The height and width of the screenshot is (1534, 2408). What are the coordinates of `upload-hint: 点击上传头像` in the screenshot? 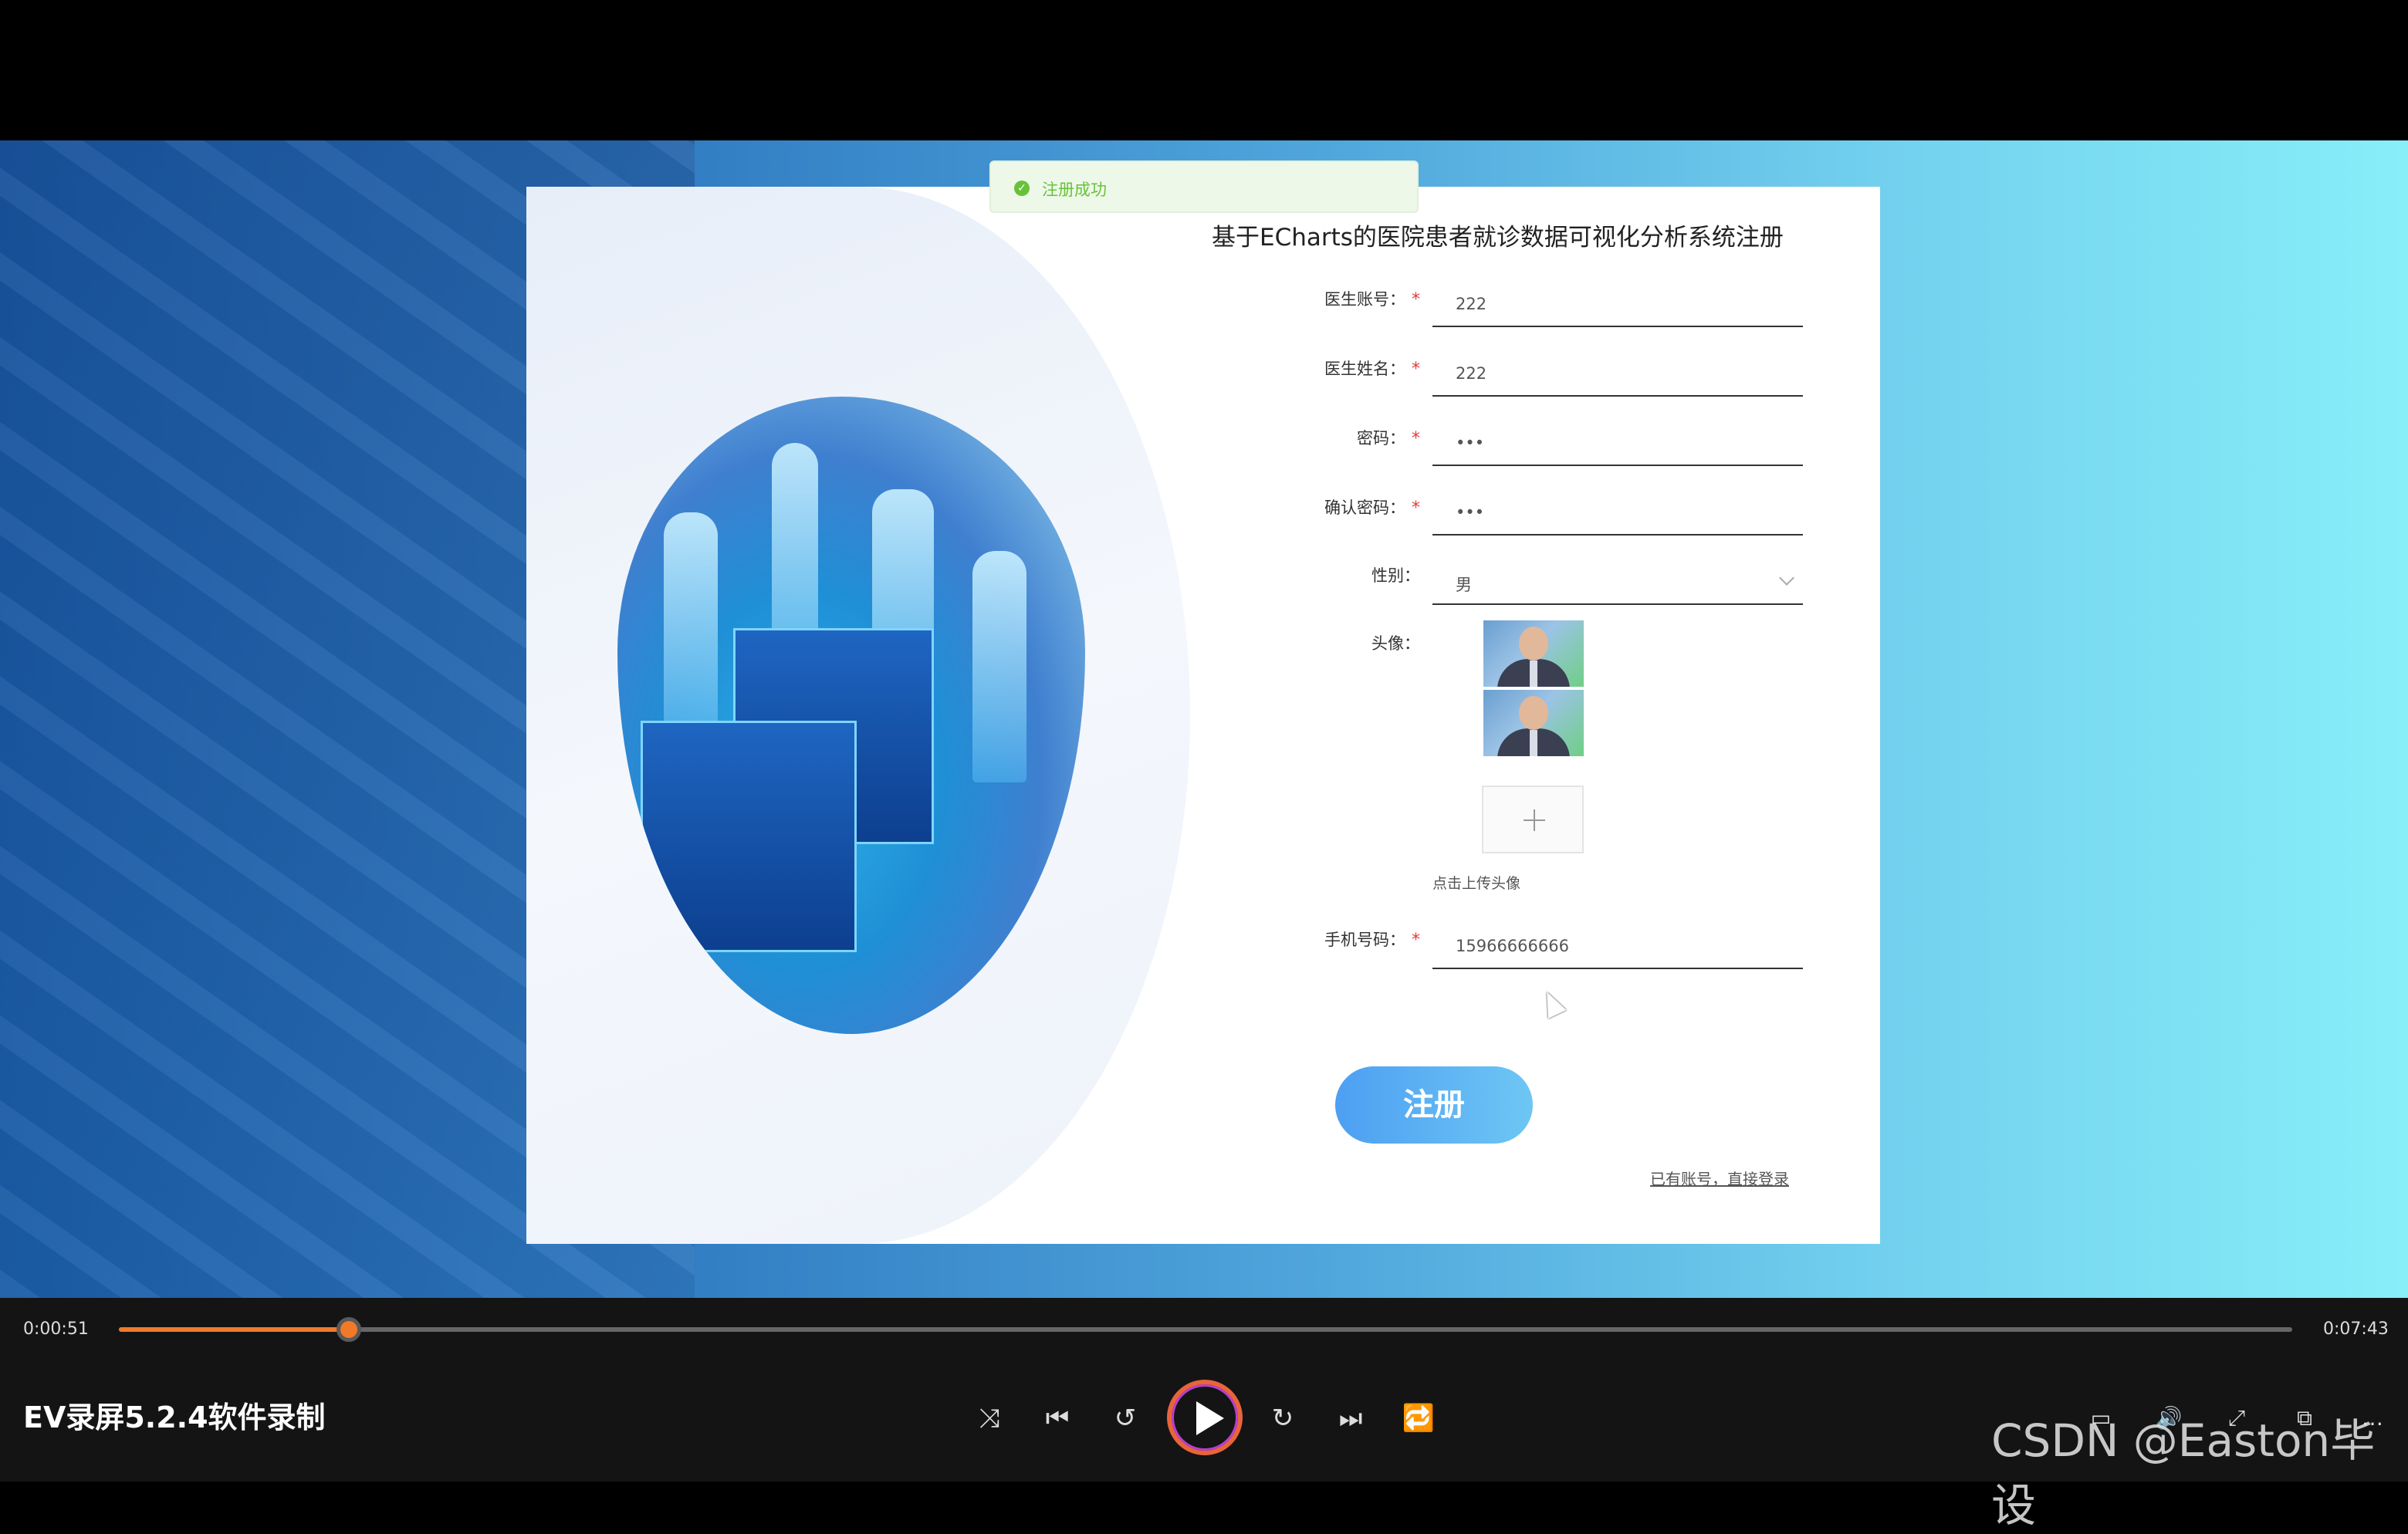 It's located at (1476, 883).